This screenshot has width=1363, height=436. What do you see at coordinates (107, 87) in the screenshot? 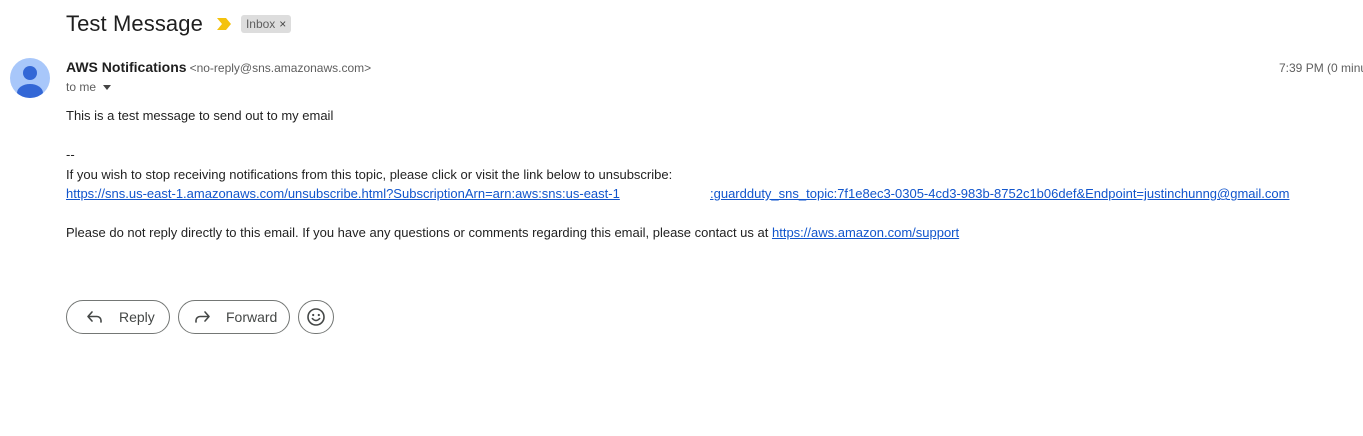
I see `show-details-chevron-down-icon` at bounding box center [107, 87].